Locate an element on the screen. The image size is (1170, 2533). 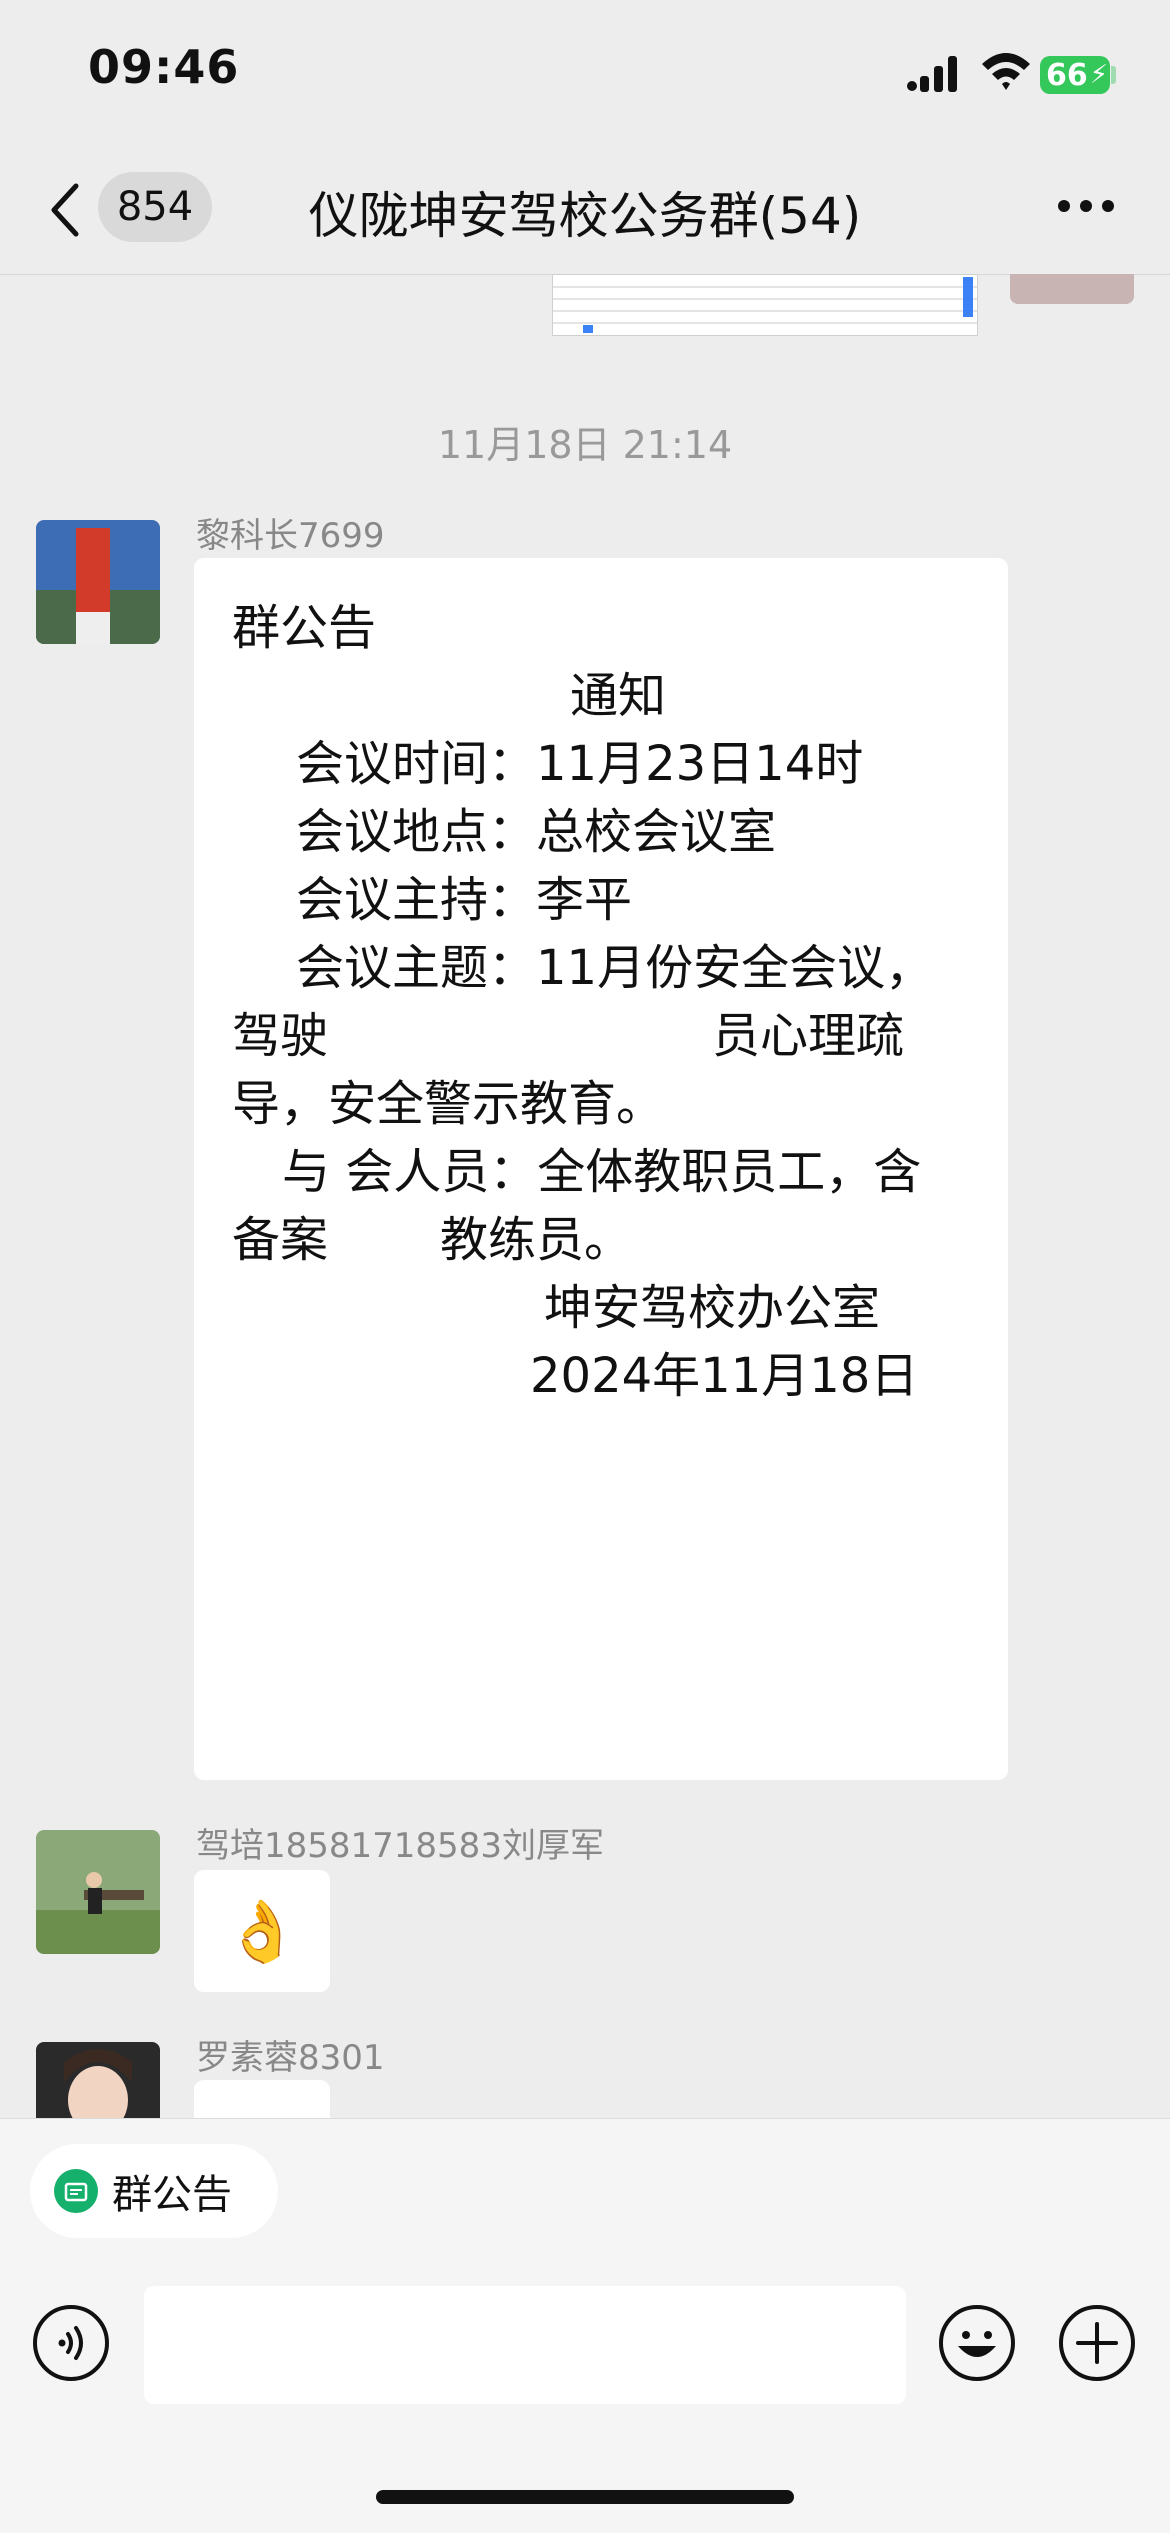
message-input is located at coordinates (525, 2345).